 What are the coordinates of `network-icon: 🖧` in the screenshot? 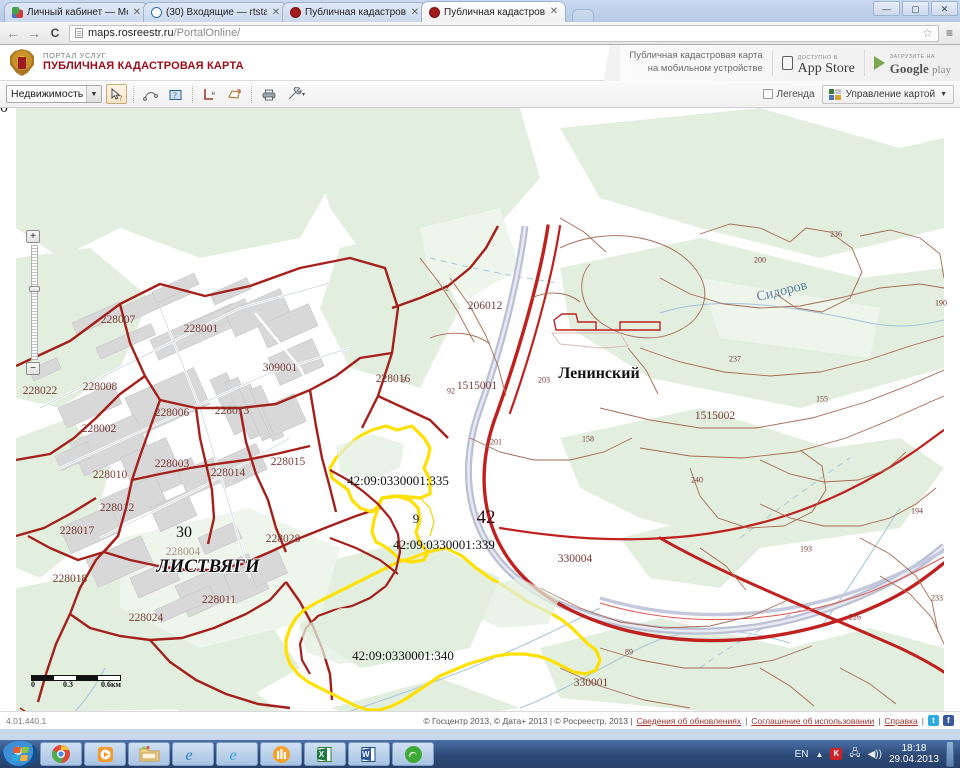 It's located at (854, 754).